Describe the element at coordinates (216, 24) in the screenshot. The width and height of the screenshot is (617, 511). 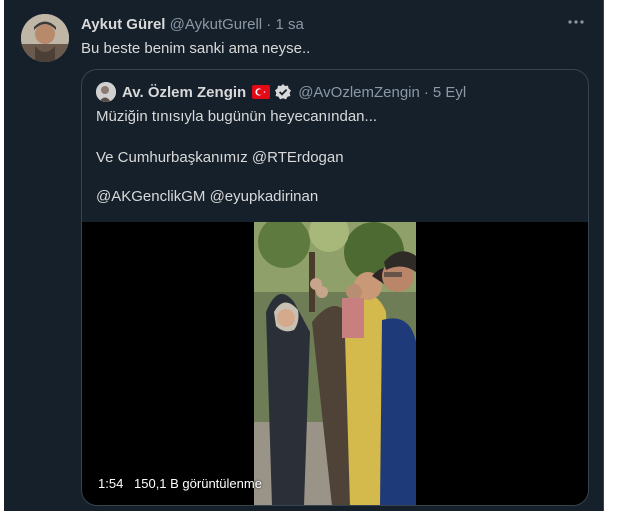
I see `author-handle: @AykutGurell` at that location.